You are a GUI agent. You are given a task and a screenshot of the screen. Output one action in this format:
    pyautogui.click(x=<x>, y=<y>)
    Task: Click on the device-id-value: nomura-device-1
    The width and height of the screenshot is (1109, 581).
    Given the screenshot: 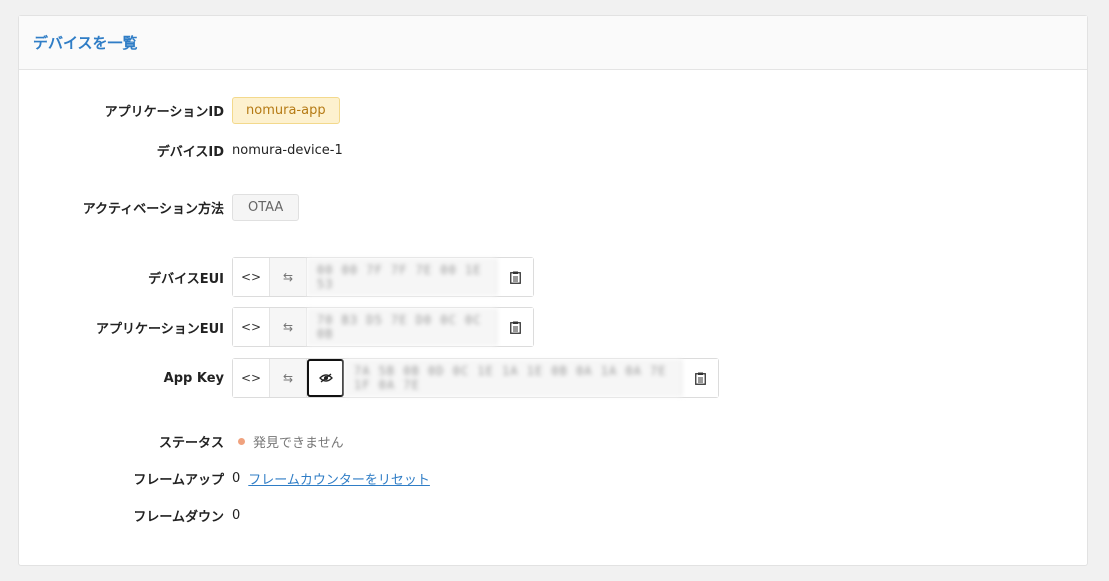 What is the action you would take?
    pyautogui.click(x=287, y=150)
    